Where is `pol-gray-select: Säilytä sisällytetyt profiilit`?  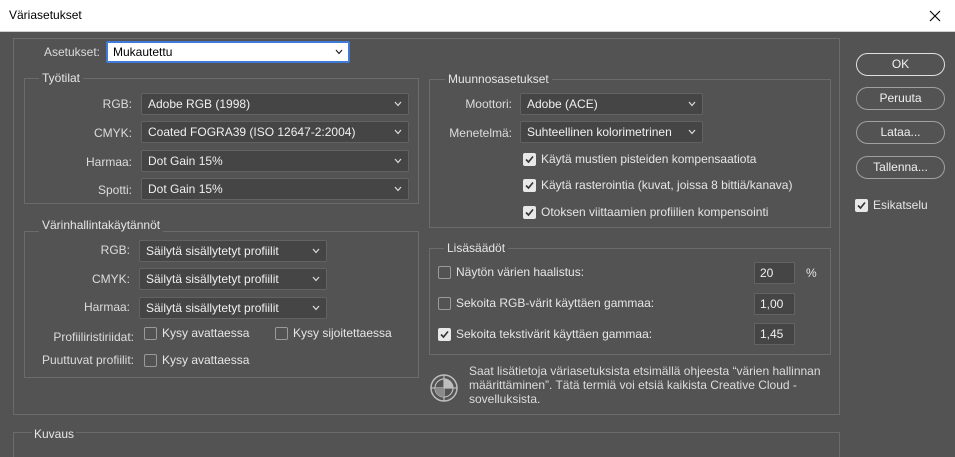
pol-gray-select: Säilytä sisällytetyt profiilit is located at coordinates (233, 308).